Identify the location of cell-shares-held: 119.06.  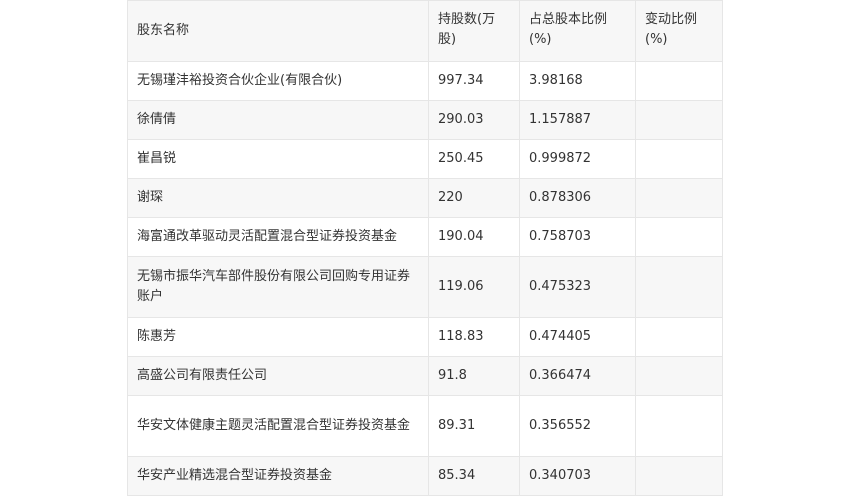
(474, 287).